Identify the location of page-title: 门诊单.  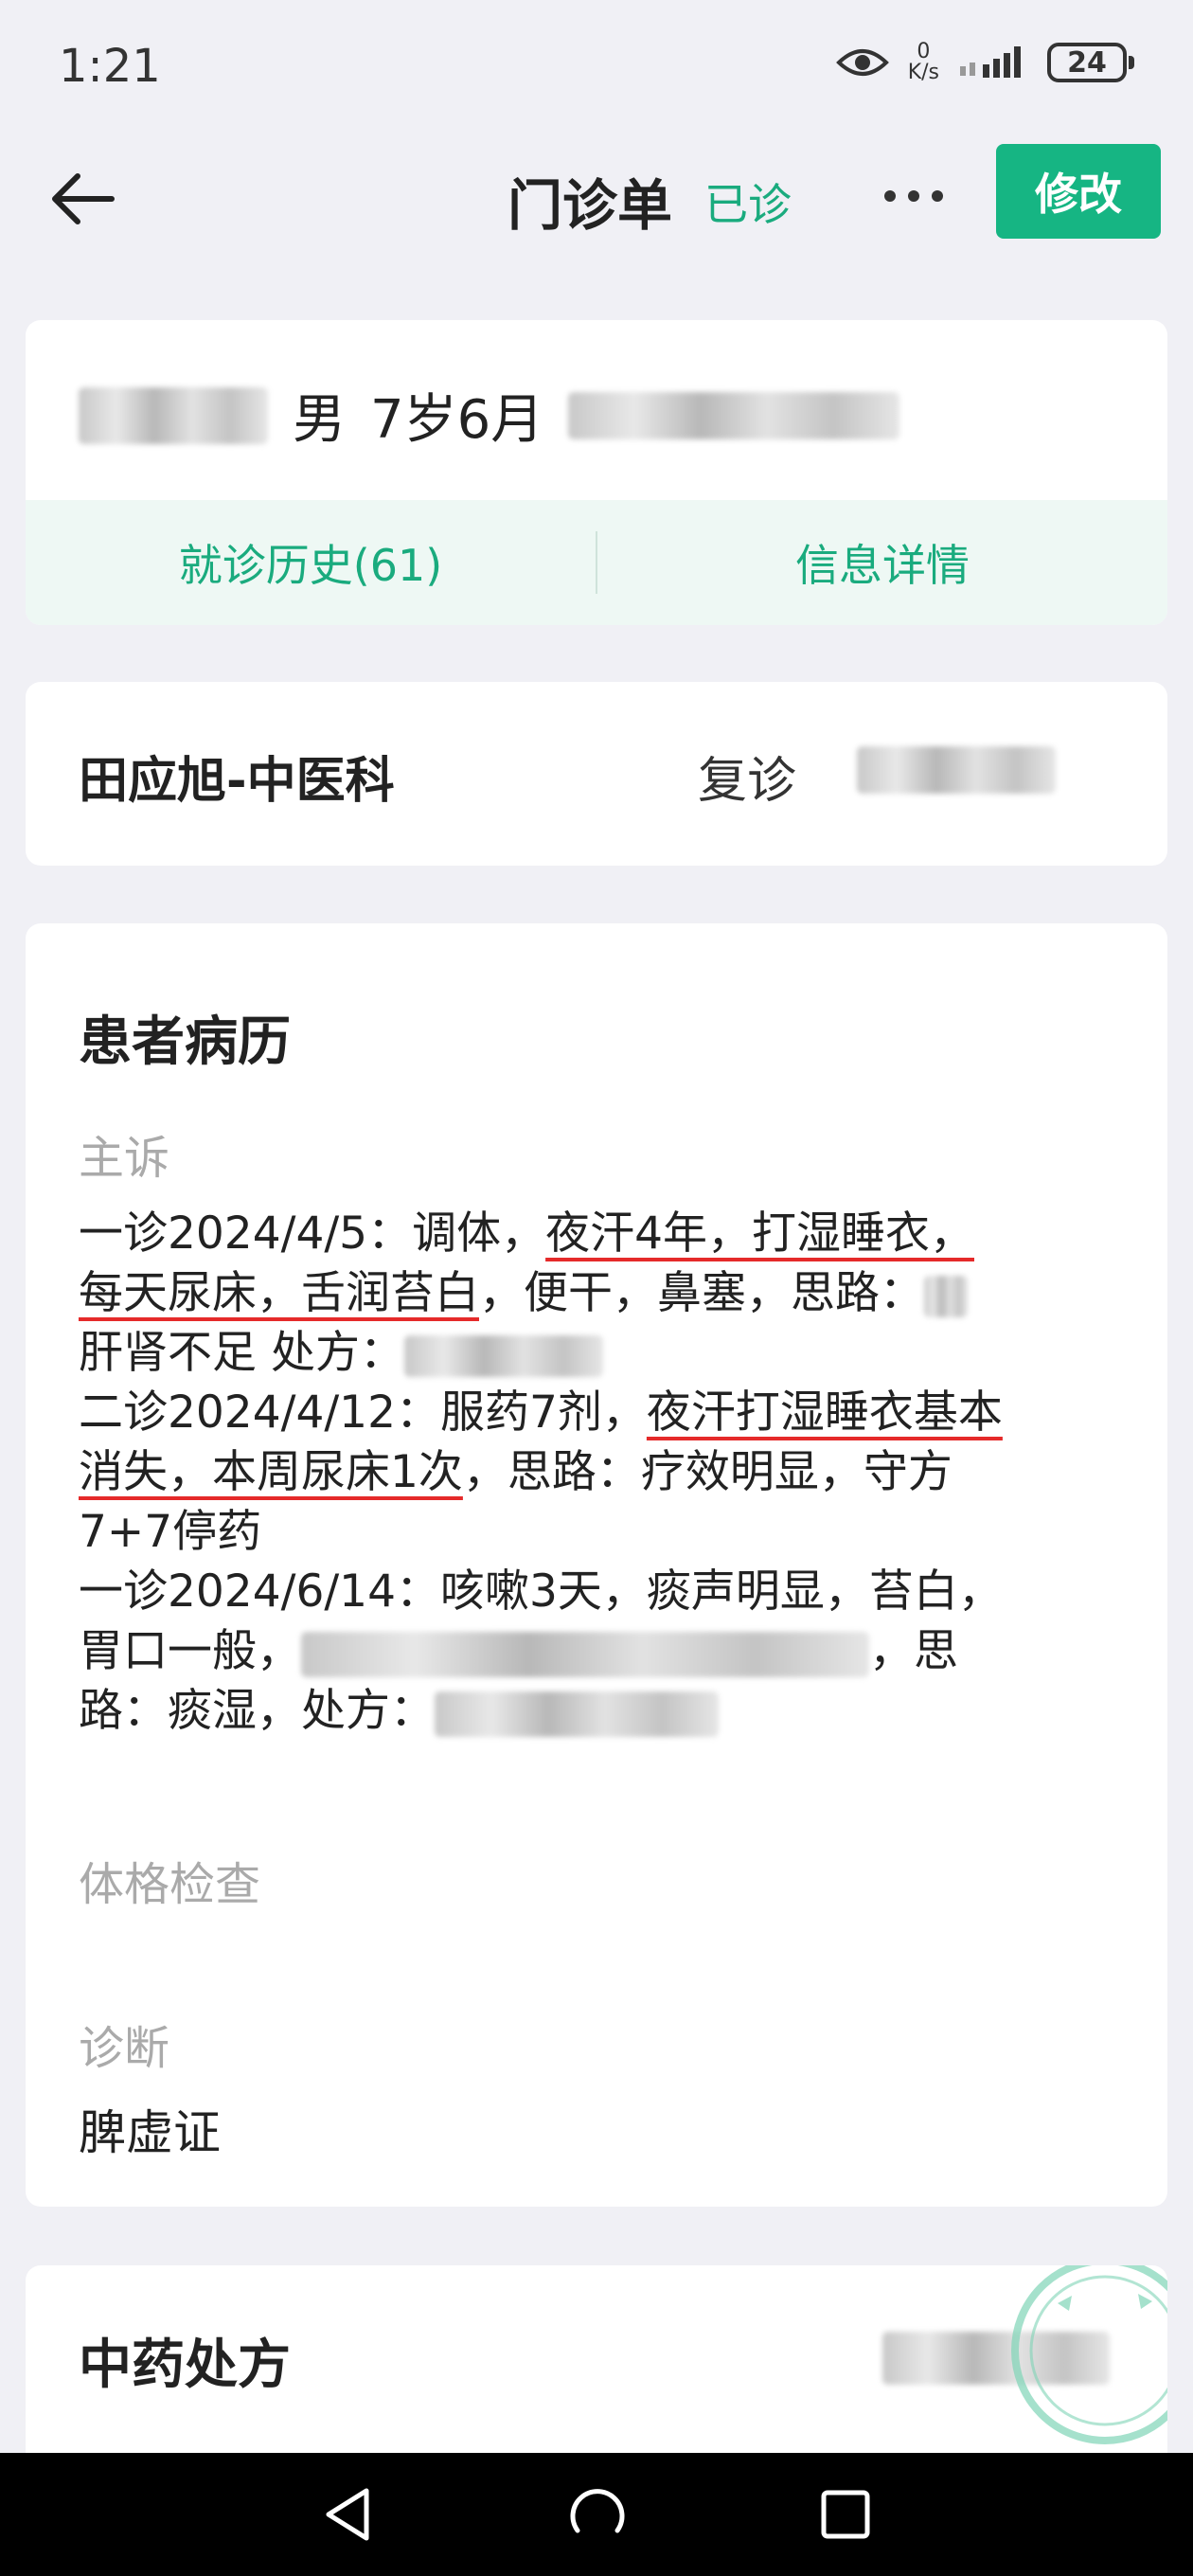
(590, 205).